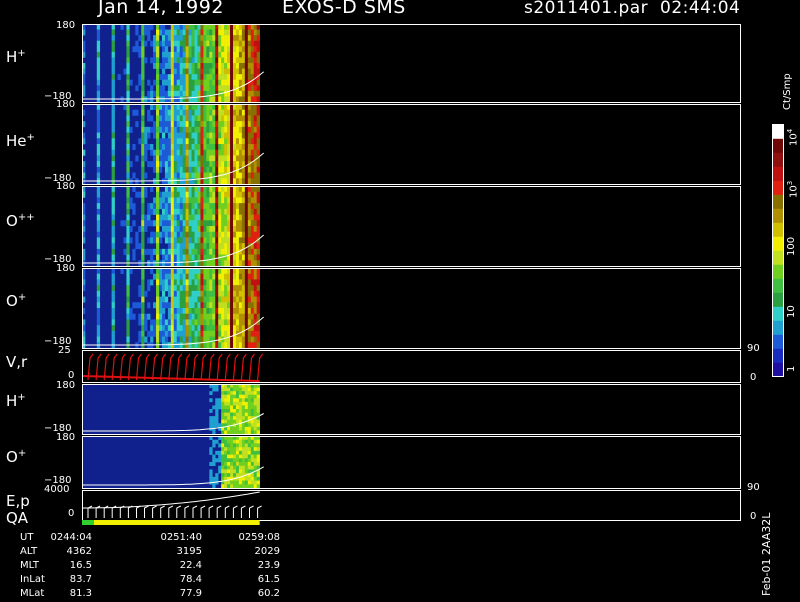 Image resolution: width=800 pixels, height=602 pixels. I want to click on cell: 2029, so click(267, 551).